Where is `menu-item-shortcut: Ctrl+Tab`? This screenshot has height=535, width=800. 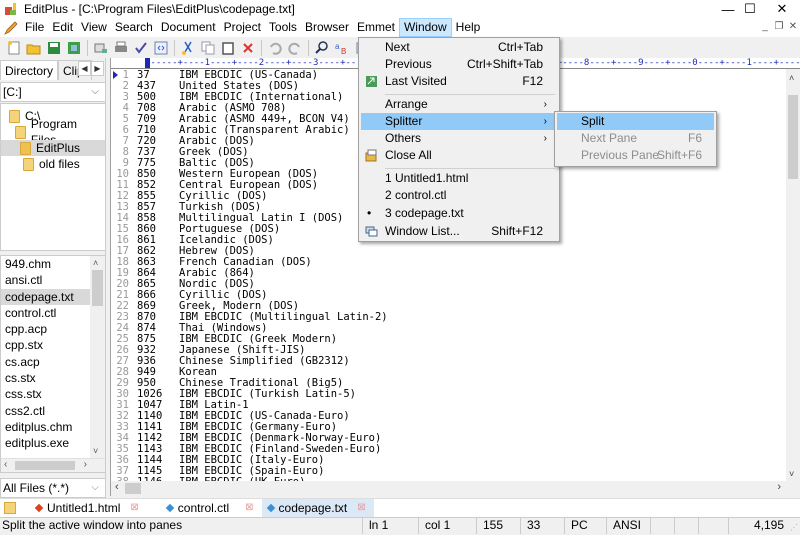 menu-item-shortcut: Ctrl+Tab is located at coordinates (520, 47).